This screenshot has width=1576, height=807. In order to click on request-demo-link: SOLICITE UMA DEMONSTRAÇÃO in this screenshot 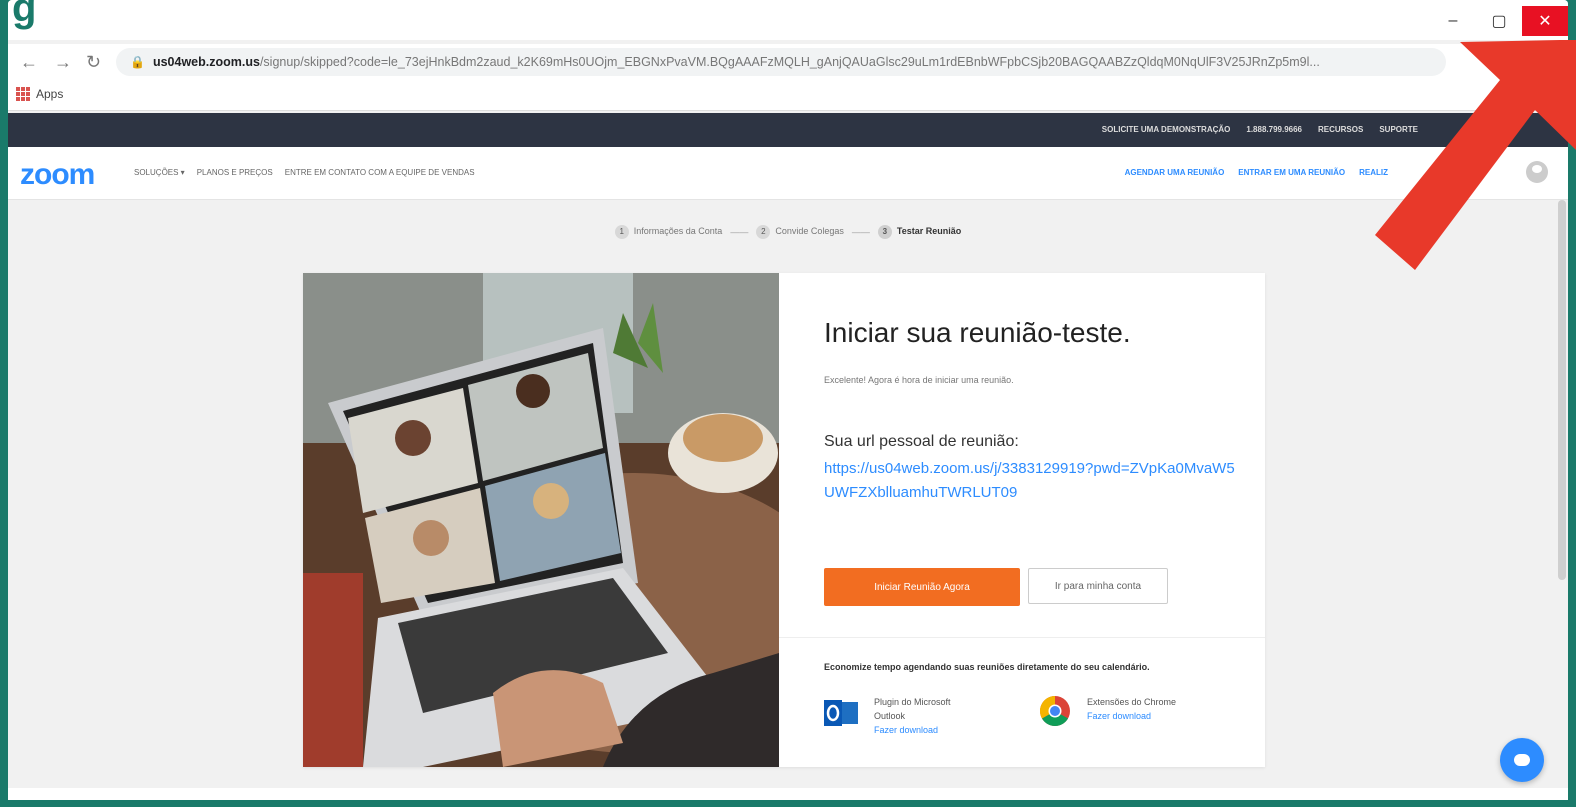, I will do `click(1166, 129)`.